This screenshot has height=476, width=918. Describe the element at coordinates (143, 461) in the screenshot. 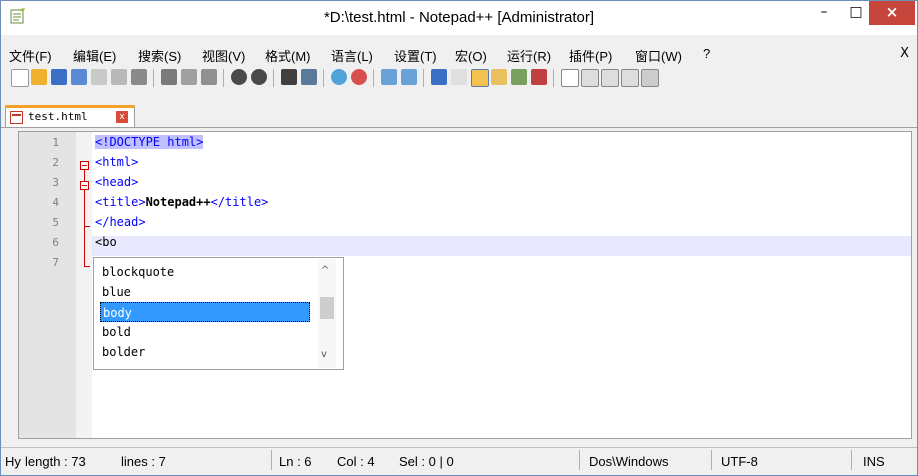

I see `status-lines: lines : 7` at that location.